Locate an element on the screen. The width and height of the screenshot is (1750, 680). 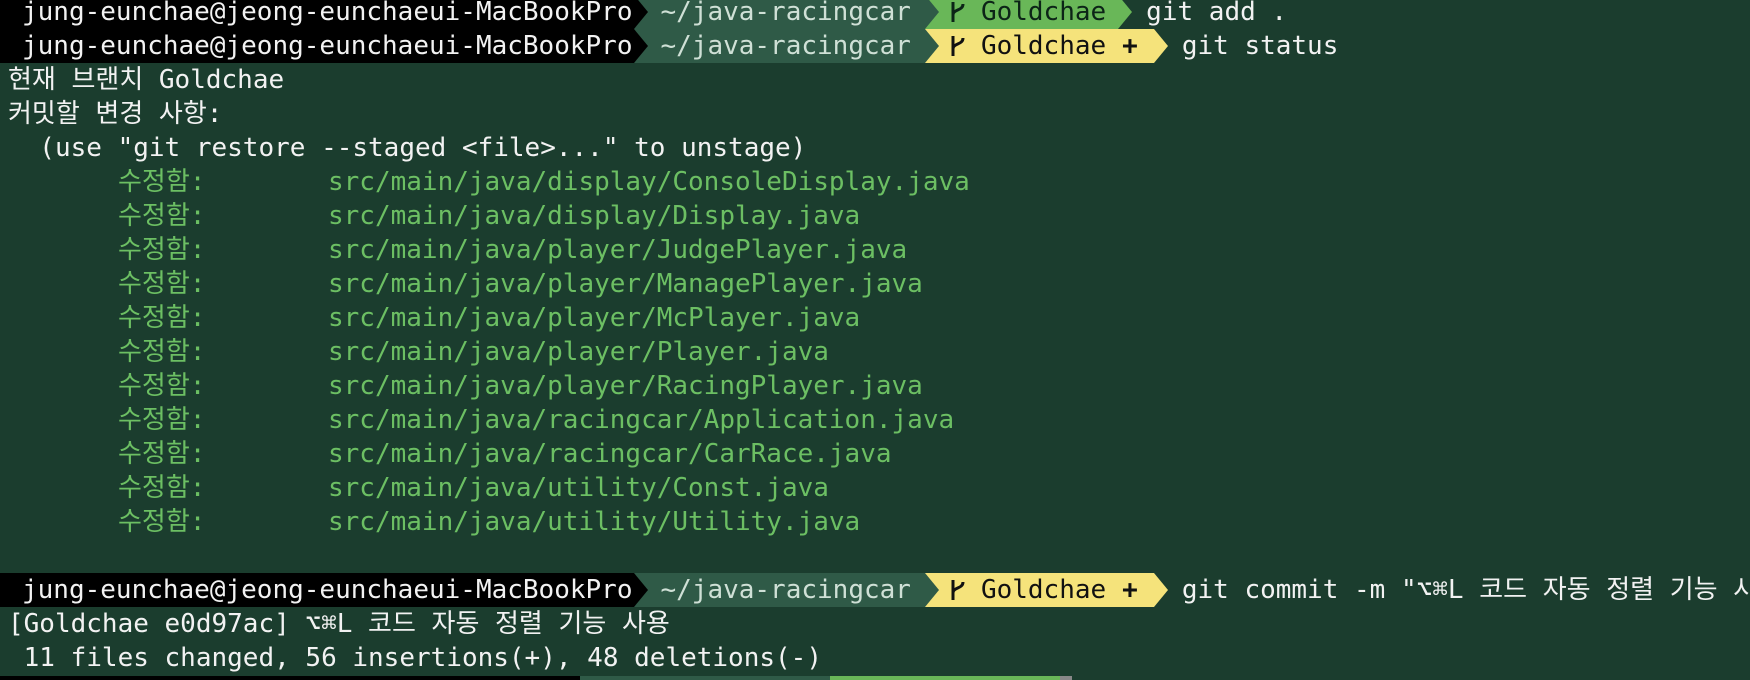
file-path: src/main/java/player/McPlayer.java is located at coordinates (594, 318).